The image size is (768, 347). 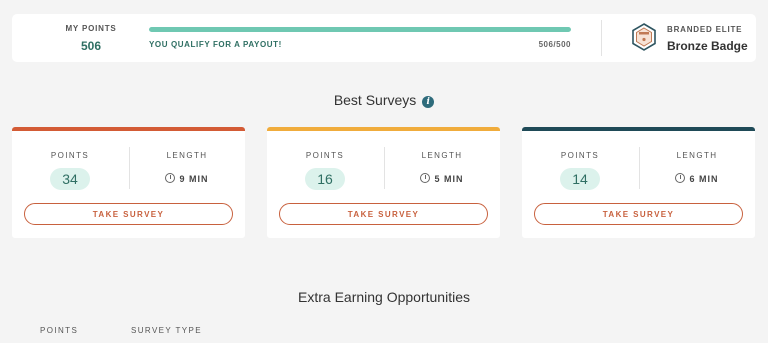 What do you see at coordinates (215, 44) in the screenshot?
I see `payout-qualify-text: YOU QUALIFY FOR A PAYOUT!` at bounding box center [215, 44].